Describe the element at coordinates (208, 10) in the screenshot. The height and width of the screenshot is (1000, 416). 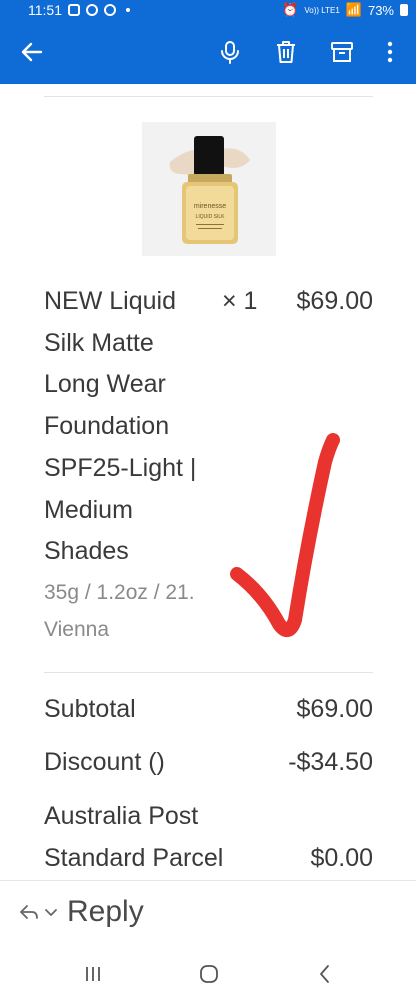
I see `status-bar: 11:51 ⏰ Vo)) LTE1 📶 73%` at that location.